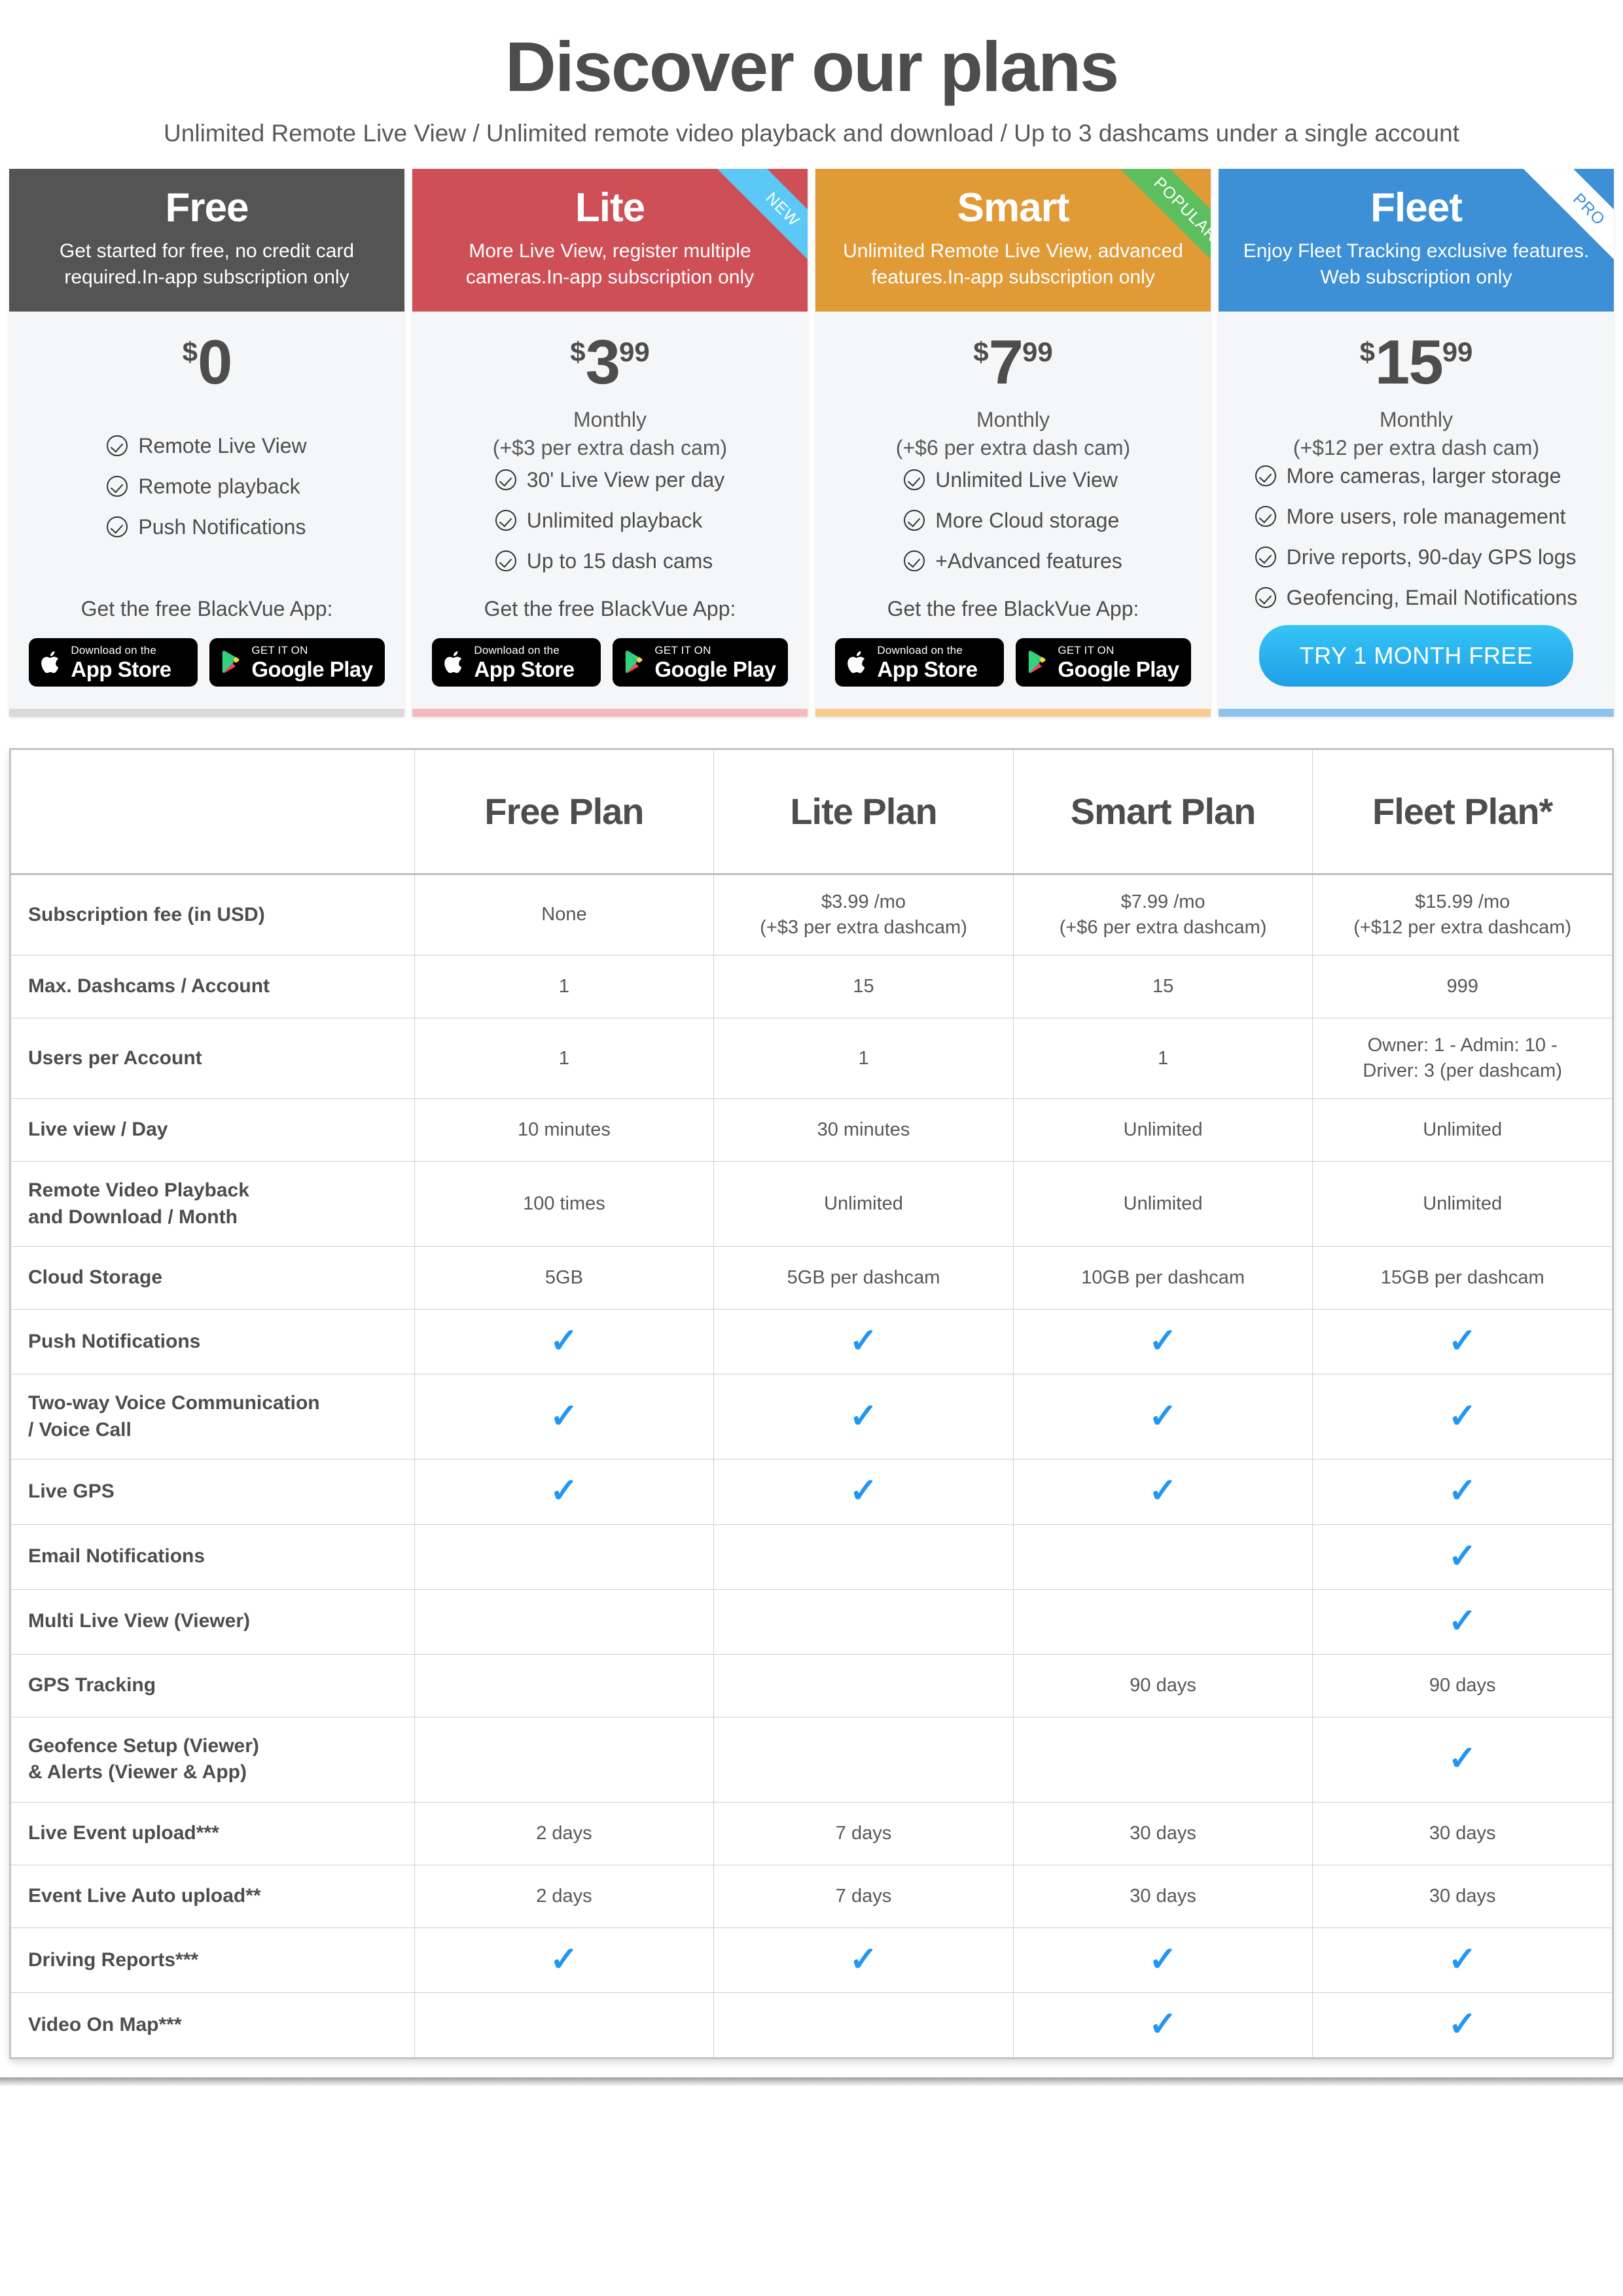 Image resolution: width=1623 pixels, height=2296 pixels. What do you see at coordinates (610, 434) in the screenshot?
I see `plan-price-note: Monthly (+$3 per extra dash cam)` at bounding box center [610, 434].